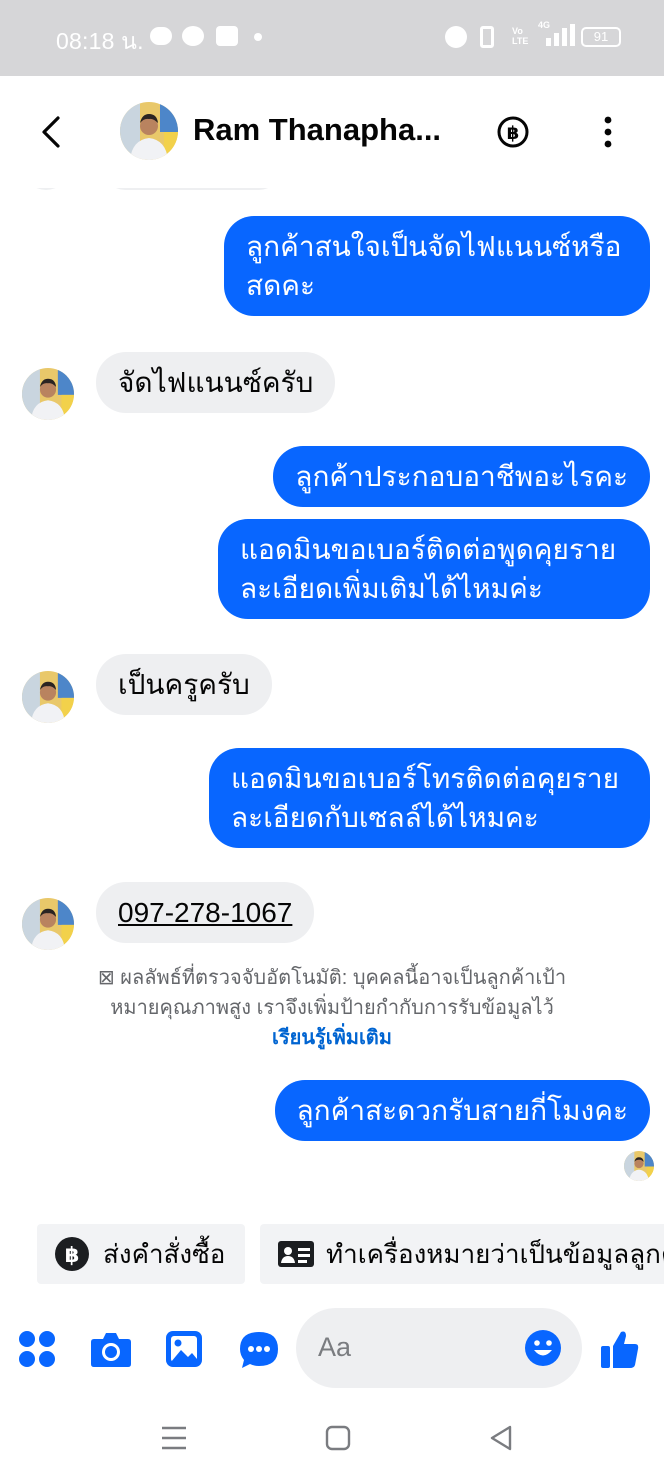 This screenshot has height=1480, width=664. What do you see at coordinates (487, 37) in the screenshot?
I see `vibrate-icon` at bounding box center [487, 37].